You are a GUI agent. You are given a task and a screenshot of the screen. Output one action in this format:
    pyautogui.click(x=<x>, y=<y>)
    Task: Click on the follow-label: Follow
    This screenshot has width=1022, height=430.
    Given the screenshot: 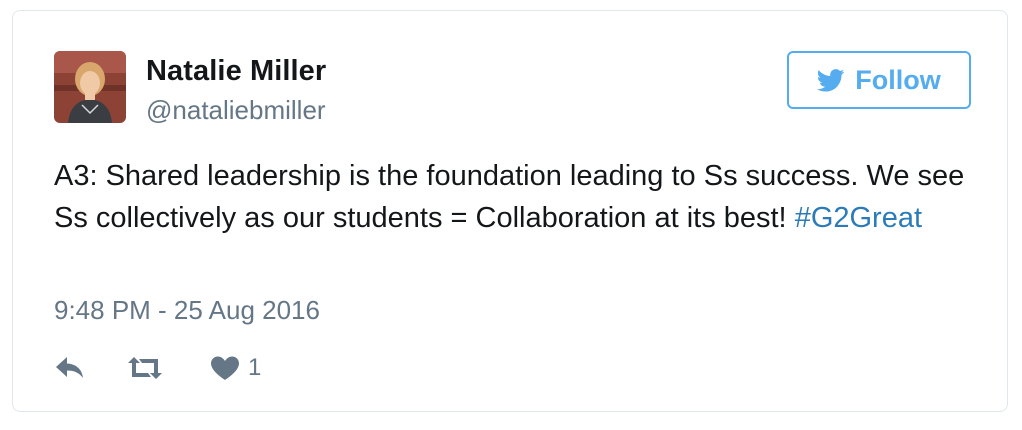 What is the action you would take?
    pyautogui.click(x=898, y=79)
    